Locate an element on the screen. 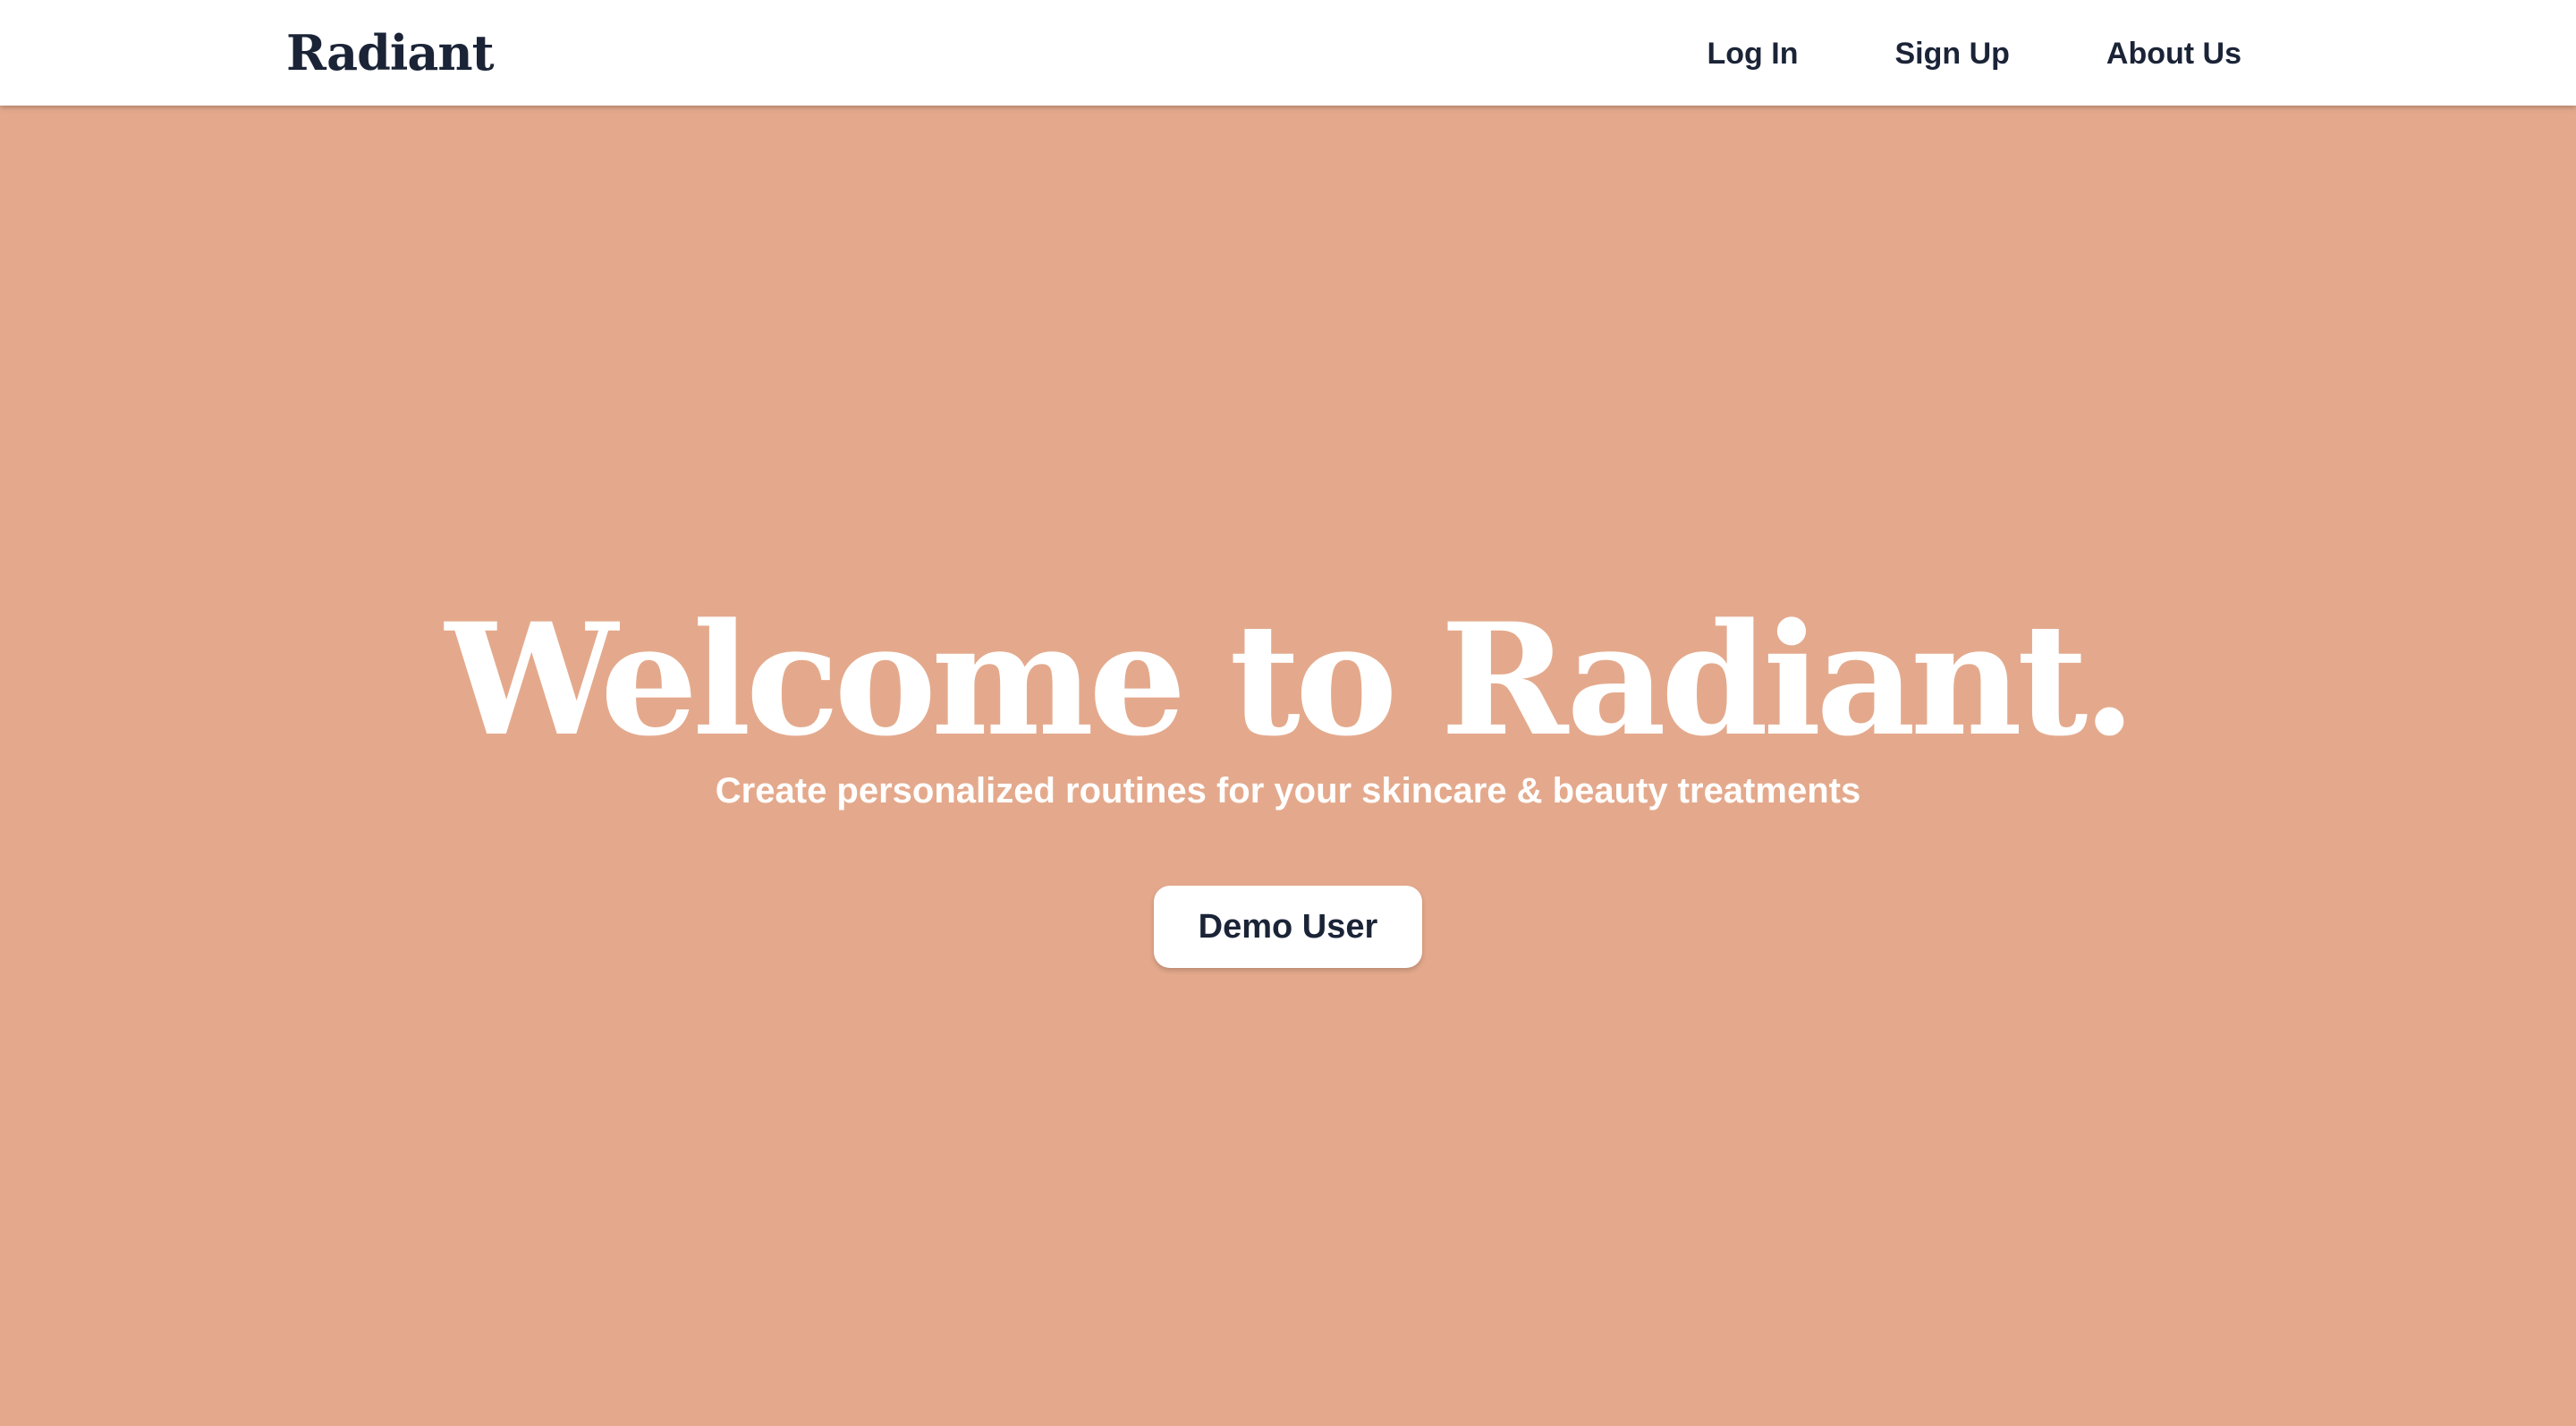 This screenshot has width=2576, height=1426. top-navbar: Radiant Log In Sign Up About Us is located at coordinates (1288, 53).